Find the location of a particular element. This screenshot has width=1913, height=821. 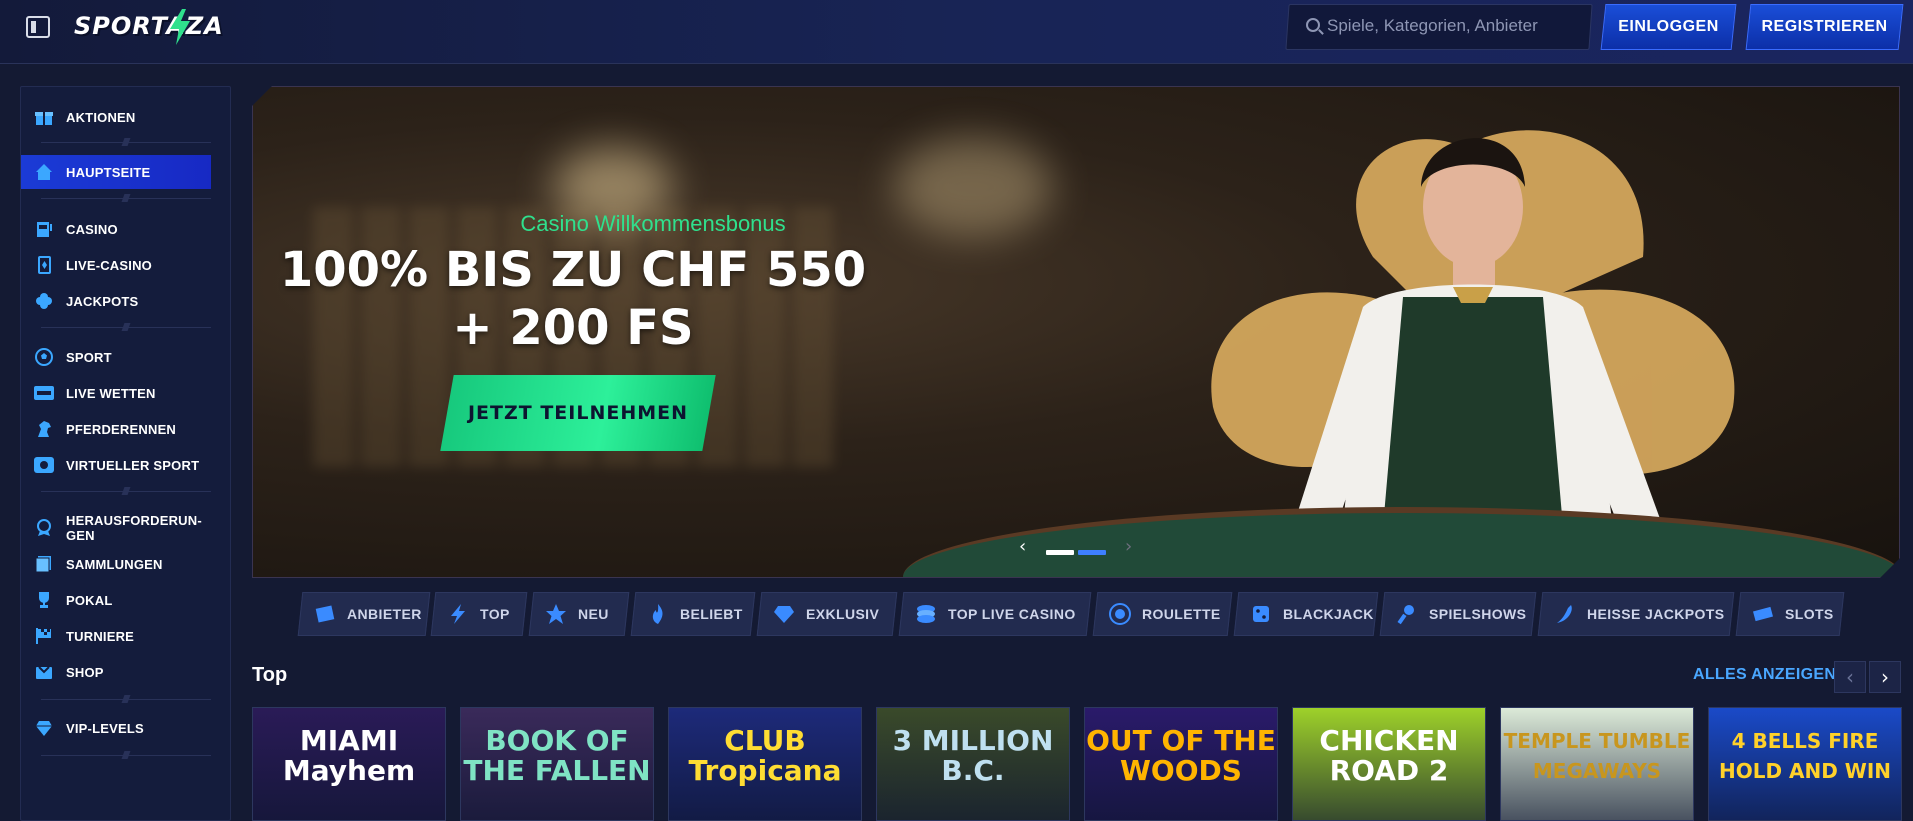

live-badge-icon is located at coordinates (44, 393).